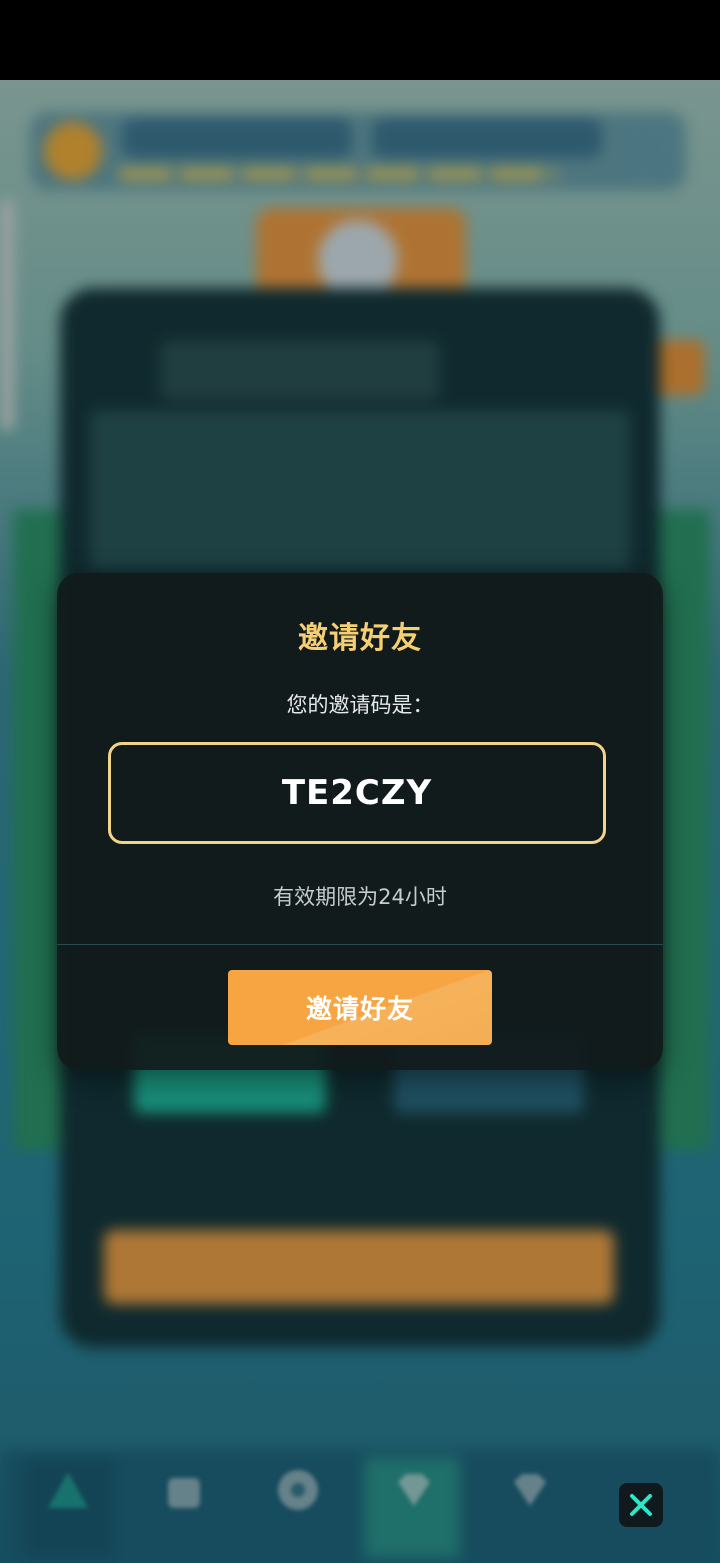  I want to click on close-button, so click(641, 1505).